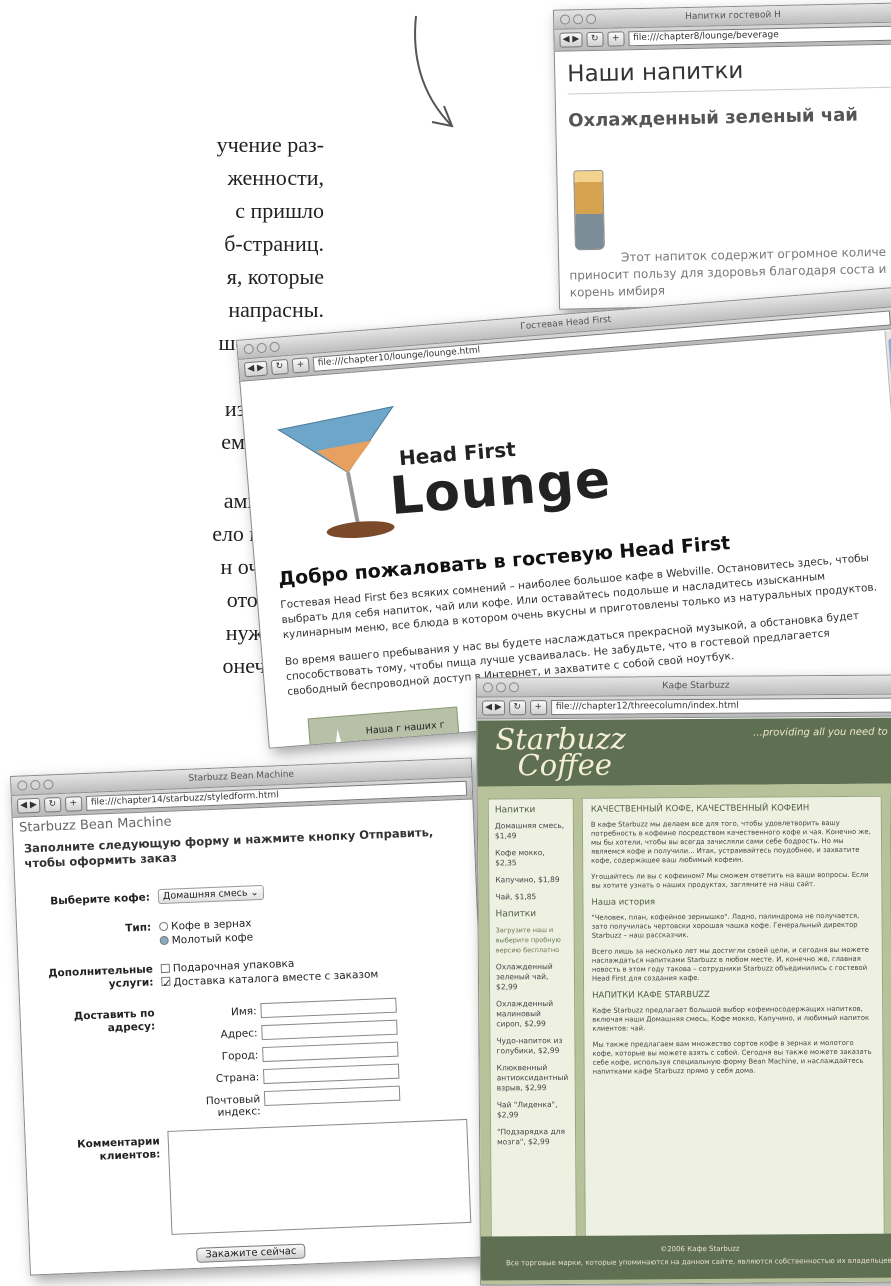 This screenshot has width=891, height=1286. I want to click on window-title: Гостевая Head First, so click(565, 323).